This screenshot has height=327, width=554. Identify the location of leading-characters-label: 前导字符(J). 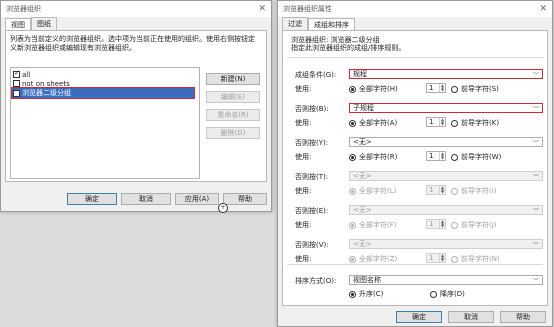
(479, 225).